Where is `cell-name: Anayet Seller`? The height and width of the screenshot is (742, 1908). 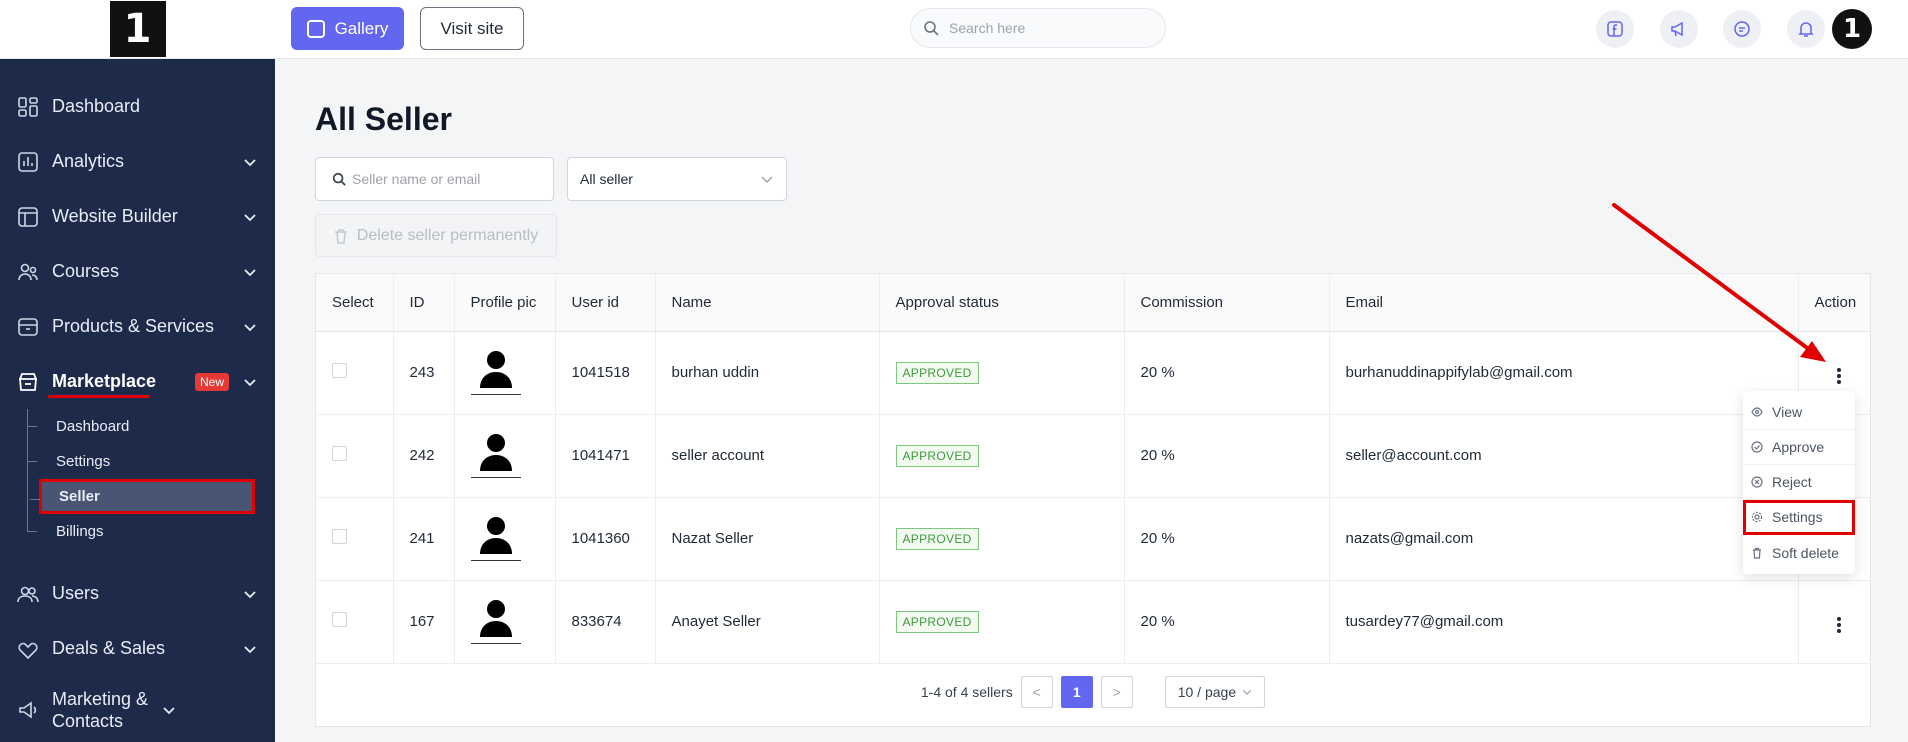 cell-name: Anayet Seller is located at coordinates (767, 622).